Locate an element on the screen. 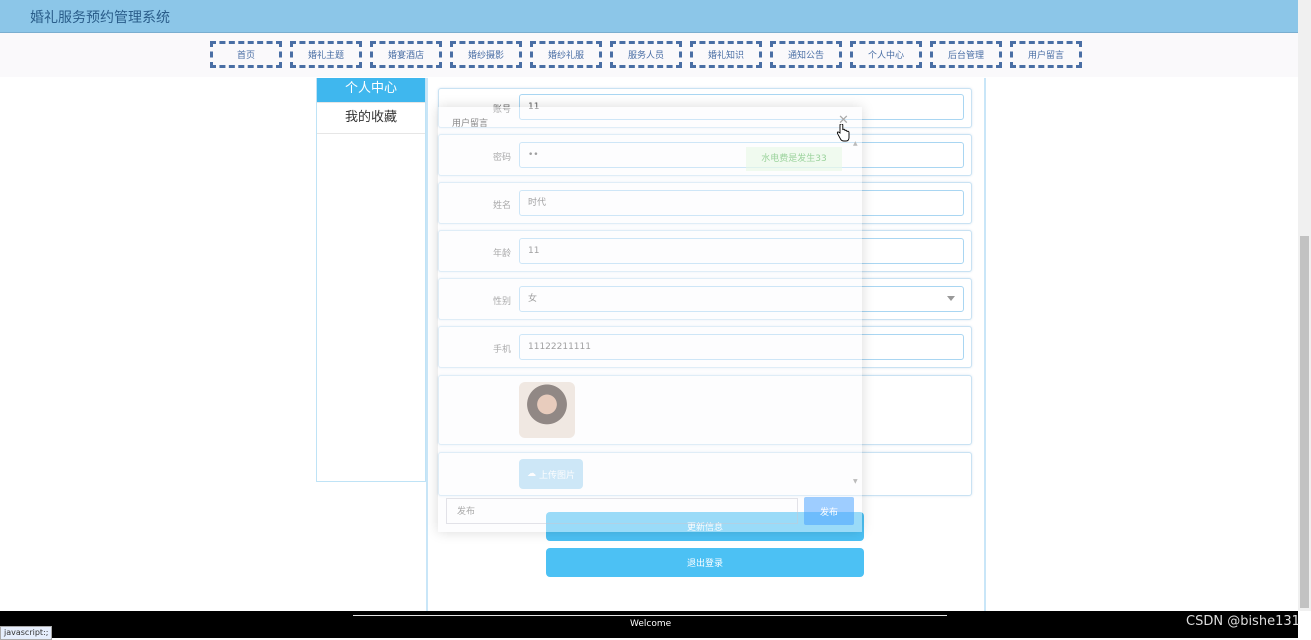  scrollbar-thumb is located at coordinates (1304, 422).